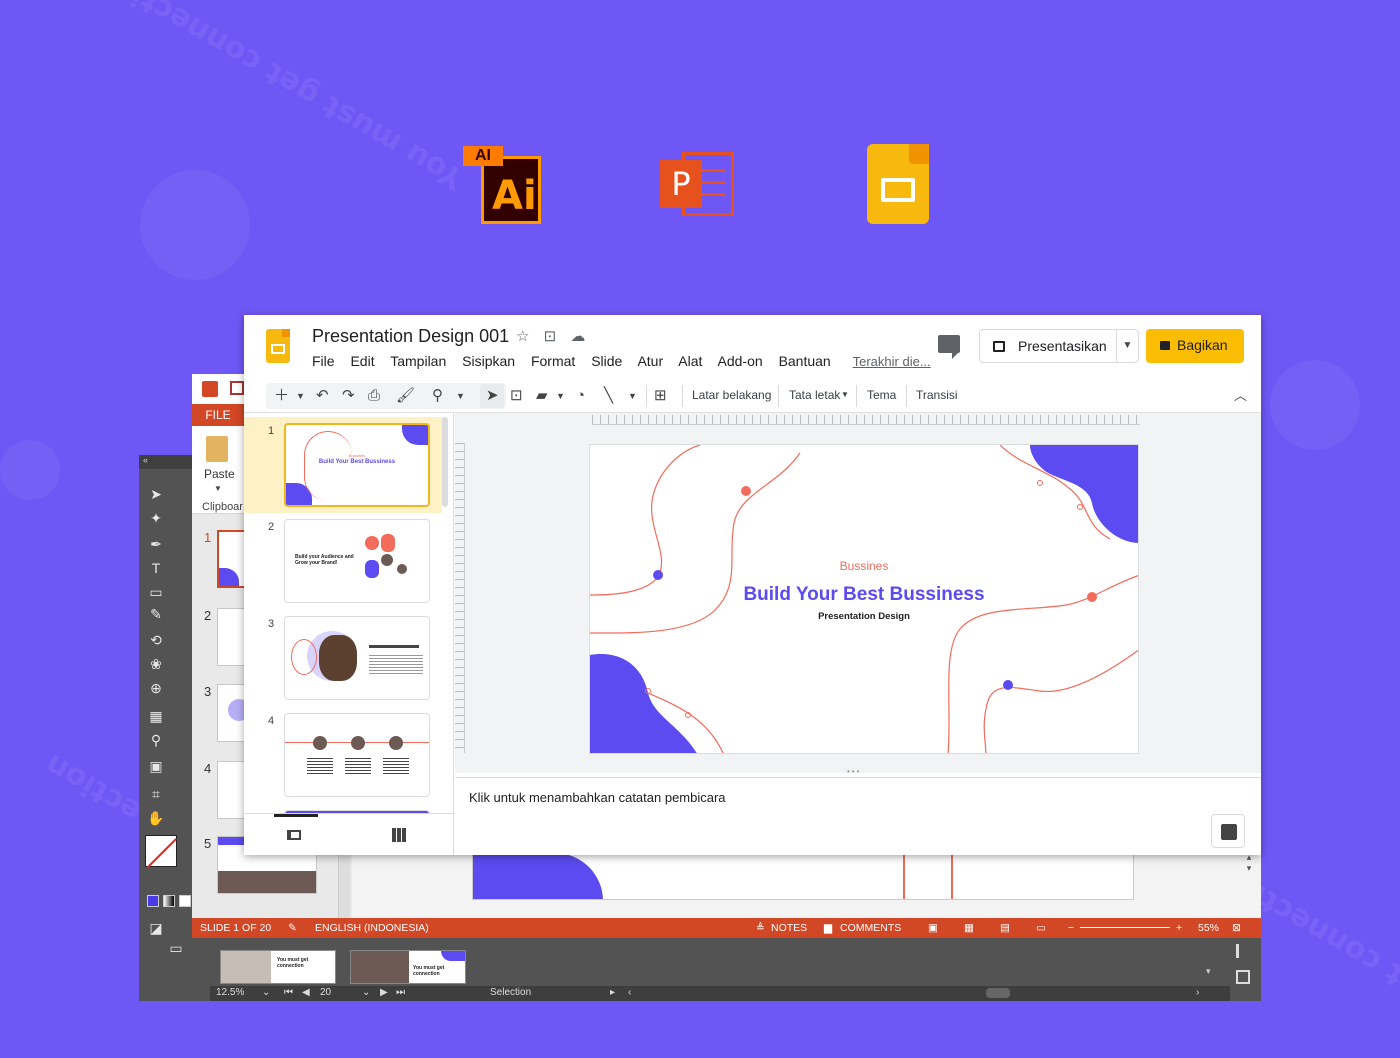  Describe the element at coordinates (219, 474) in the screenshot. I see `paste-button: Paste` at that location.